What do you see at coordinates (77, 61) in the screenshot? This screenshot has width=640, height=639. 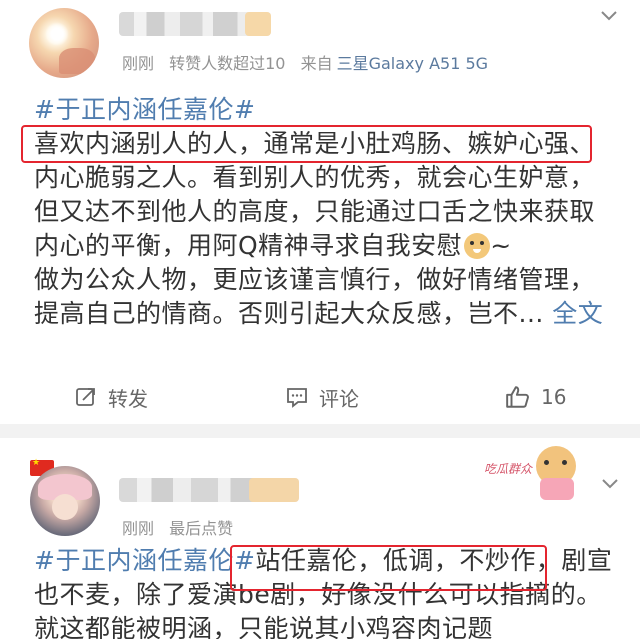 I see `avatar-hand` at bounding box center [77, 61].